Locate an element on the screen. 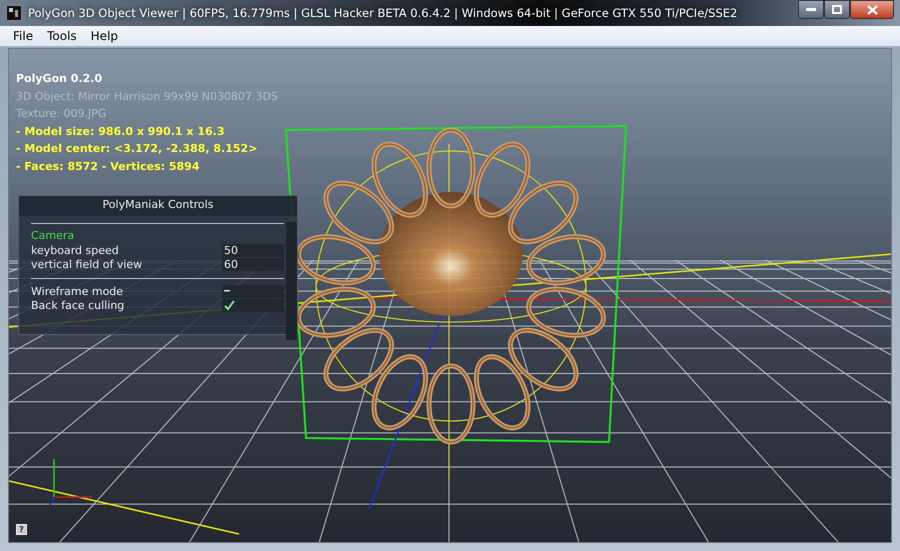 This screenshot has height=551, width=900. panel-title: PolyManiak Controls is located at coordinates (158, 206).